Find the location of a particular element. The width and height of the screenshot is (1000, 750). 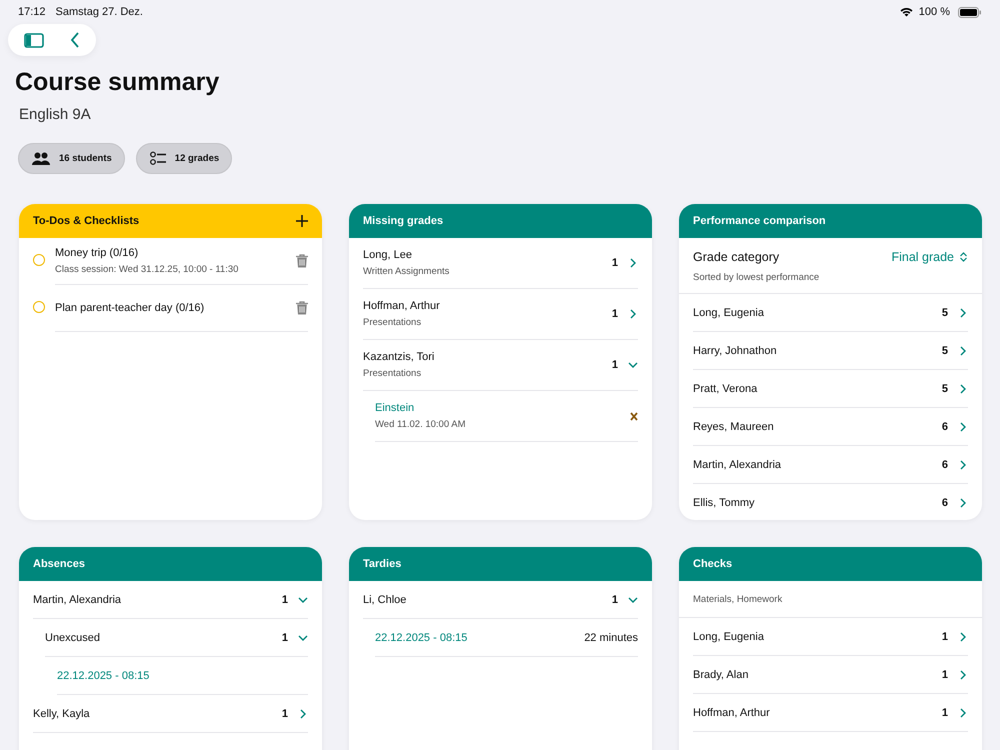

people-icon is located at coordinates (41, 158).